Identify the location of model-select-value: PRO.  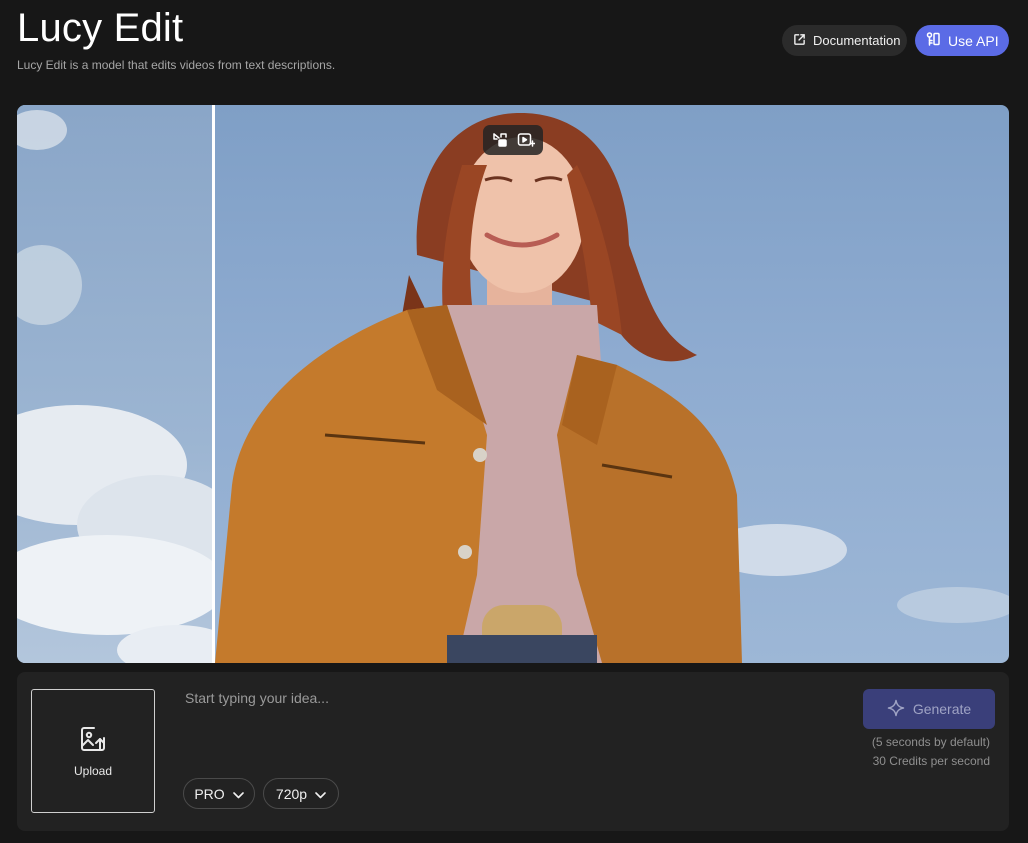
(209, 793).